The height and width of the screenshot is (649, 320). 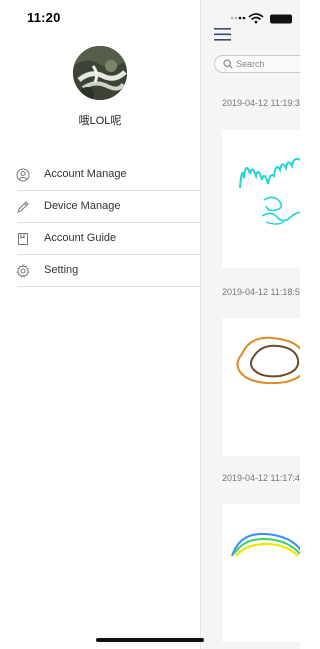 I want to click on home-indicator, so click(x=150, y=640).